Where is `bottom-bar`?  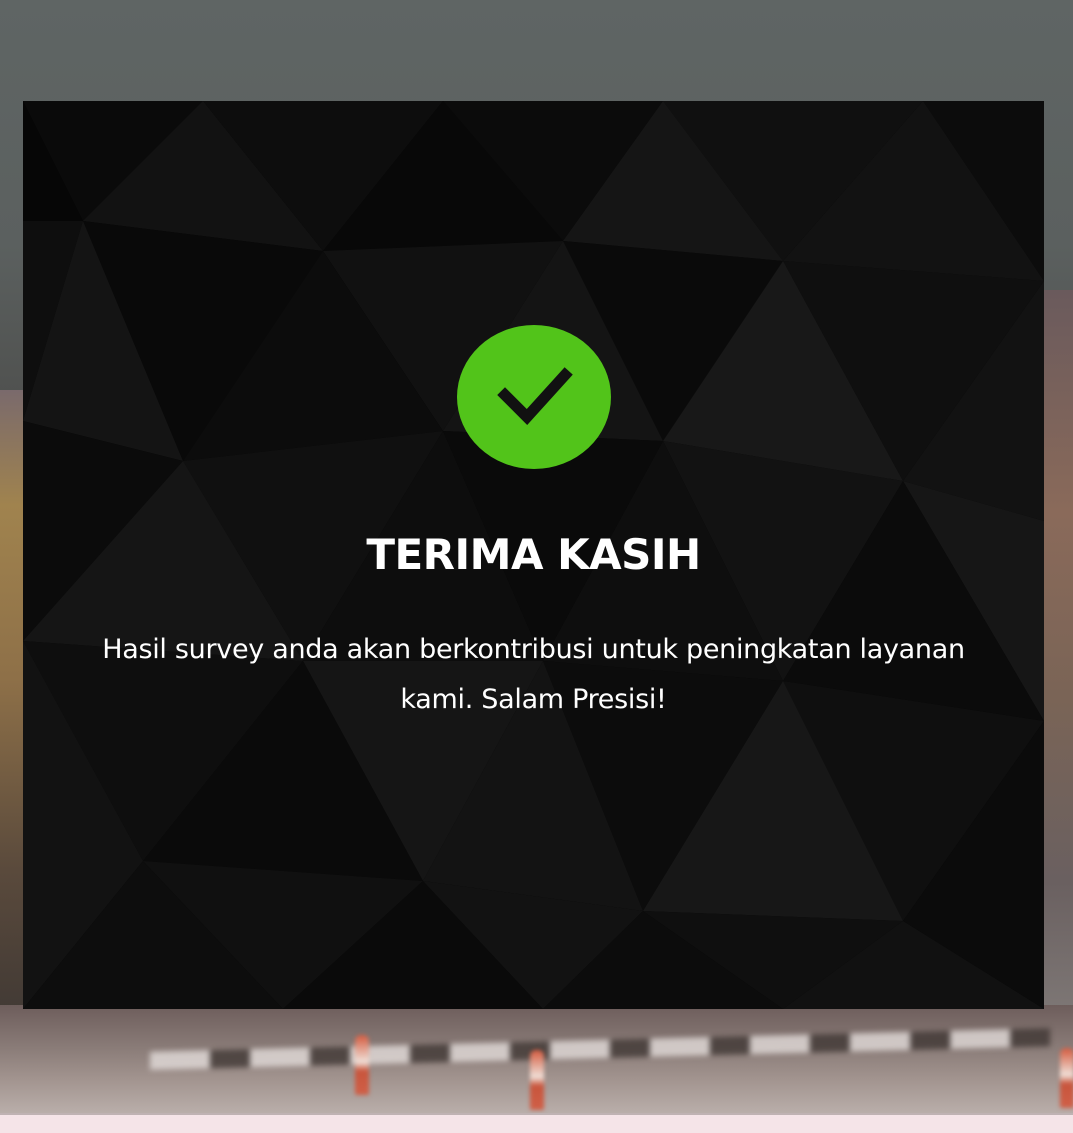
bottom-bar is located at coordinates (536, 1123).